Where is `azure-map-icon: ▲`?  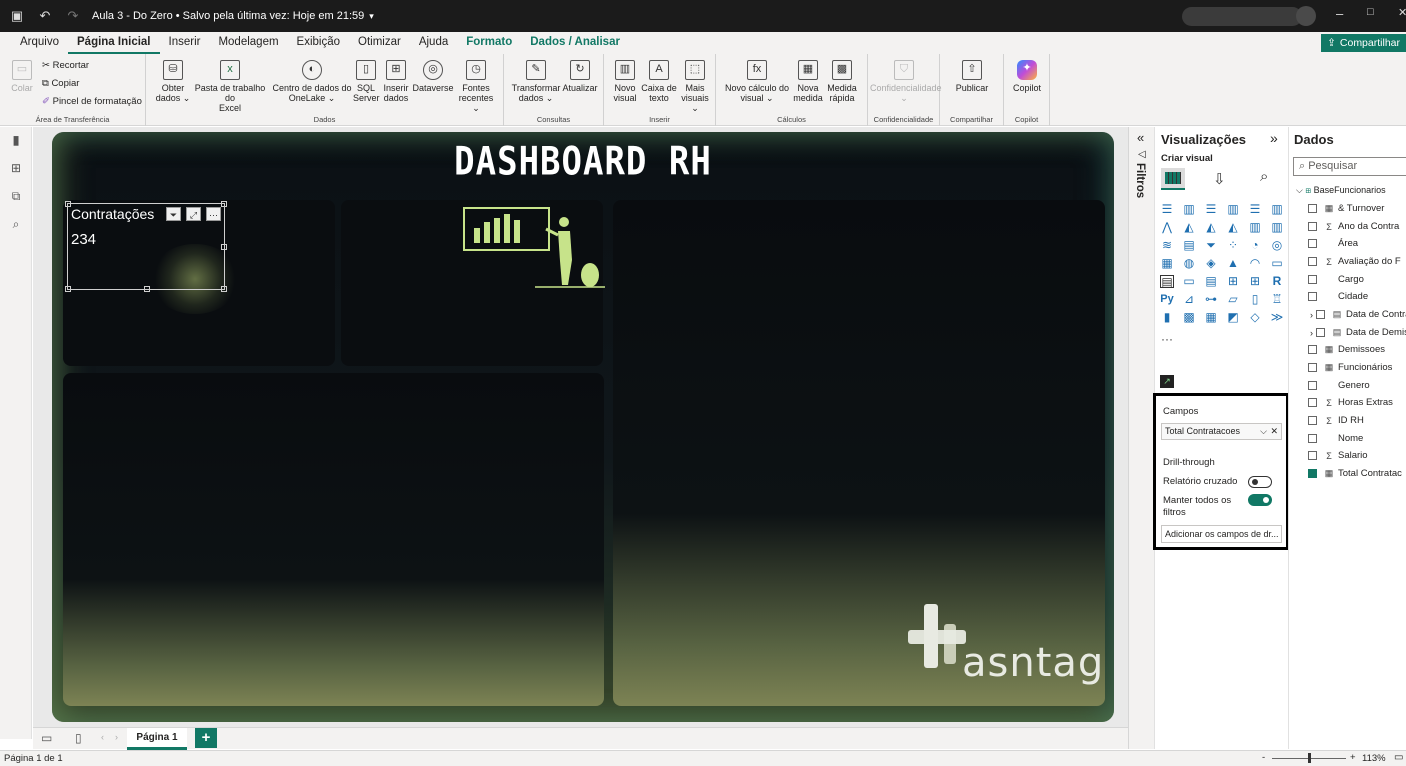 azure-map-icon: ▲ is located at coordinates (1233, 263).